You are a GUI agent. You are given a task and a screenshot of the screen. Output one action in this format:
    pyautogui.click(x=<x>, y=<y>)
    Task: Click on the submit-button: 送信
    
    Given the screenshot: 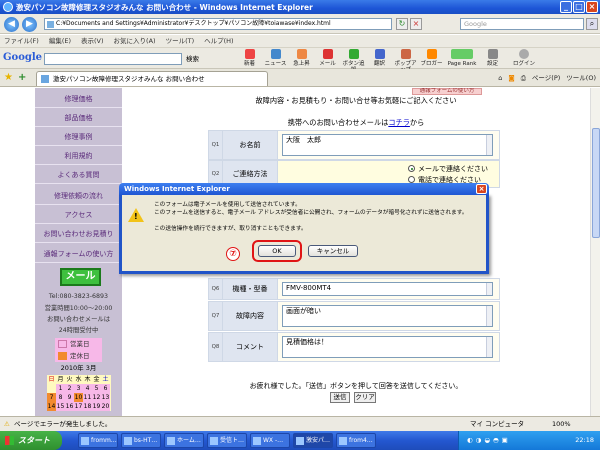 What is the action you would take?
    pyautogui.click(x=340, y=397)
    